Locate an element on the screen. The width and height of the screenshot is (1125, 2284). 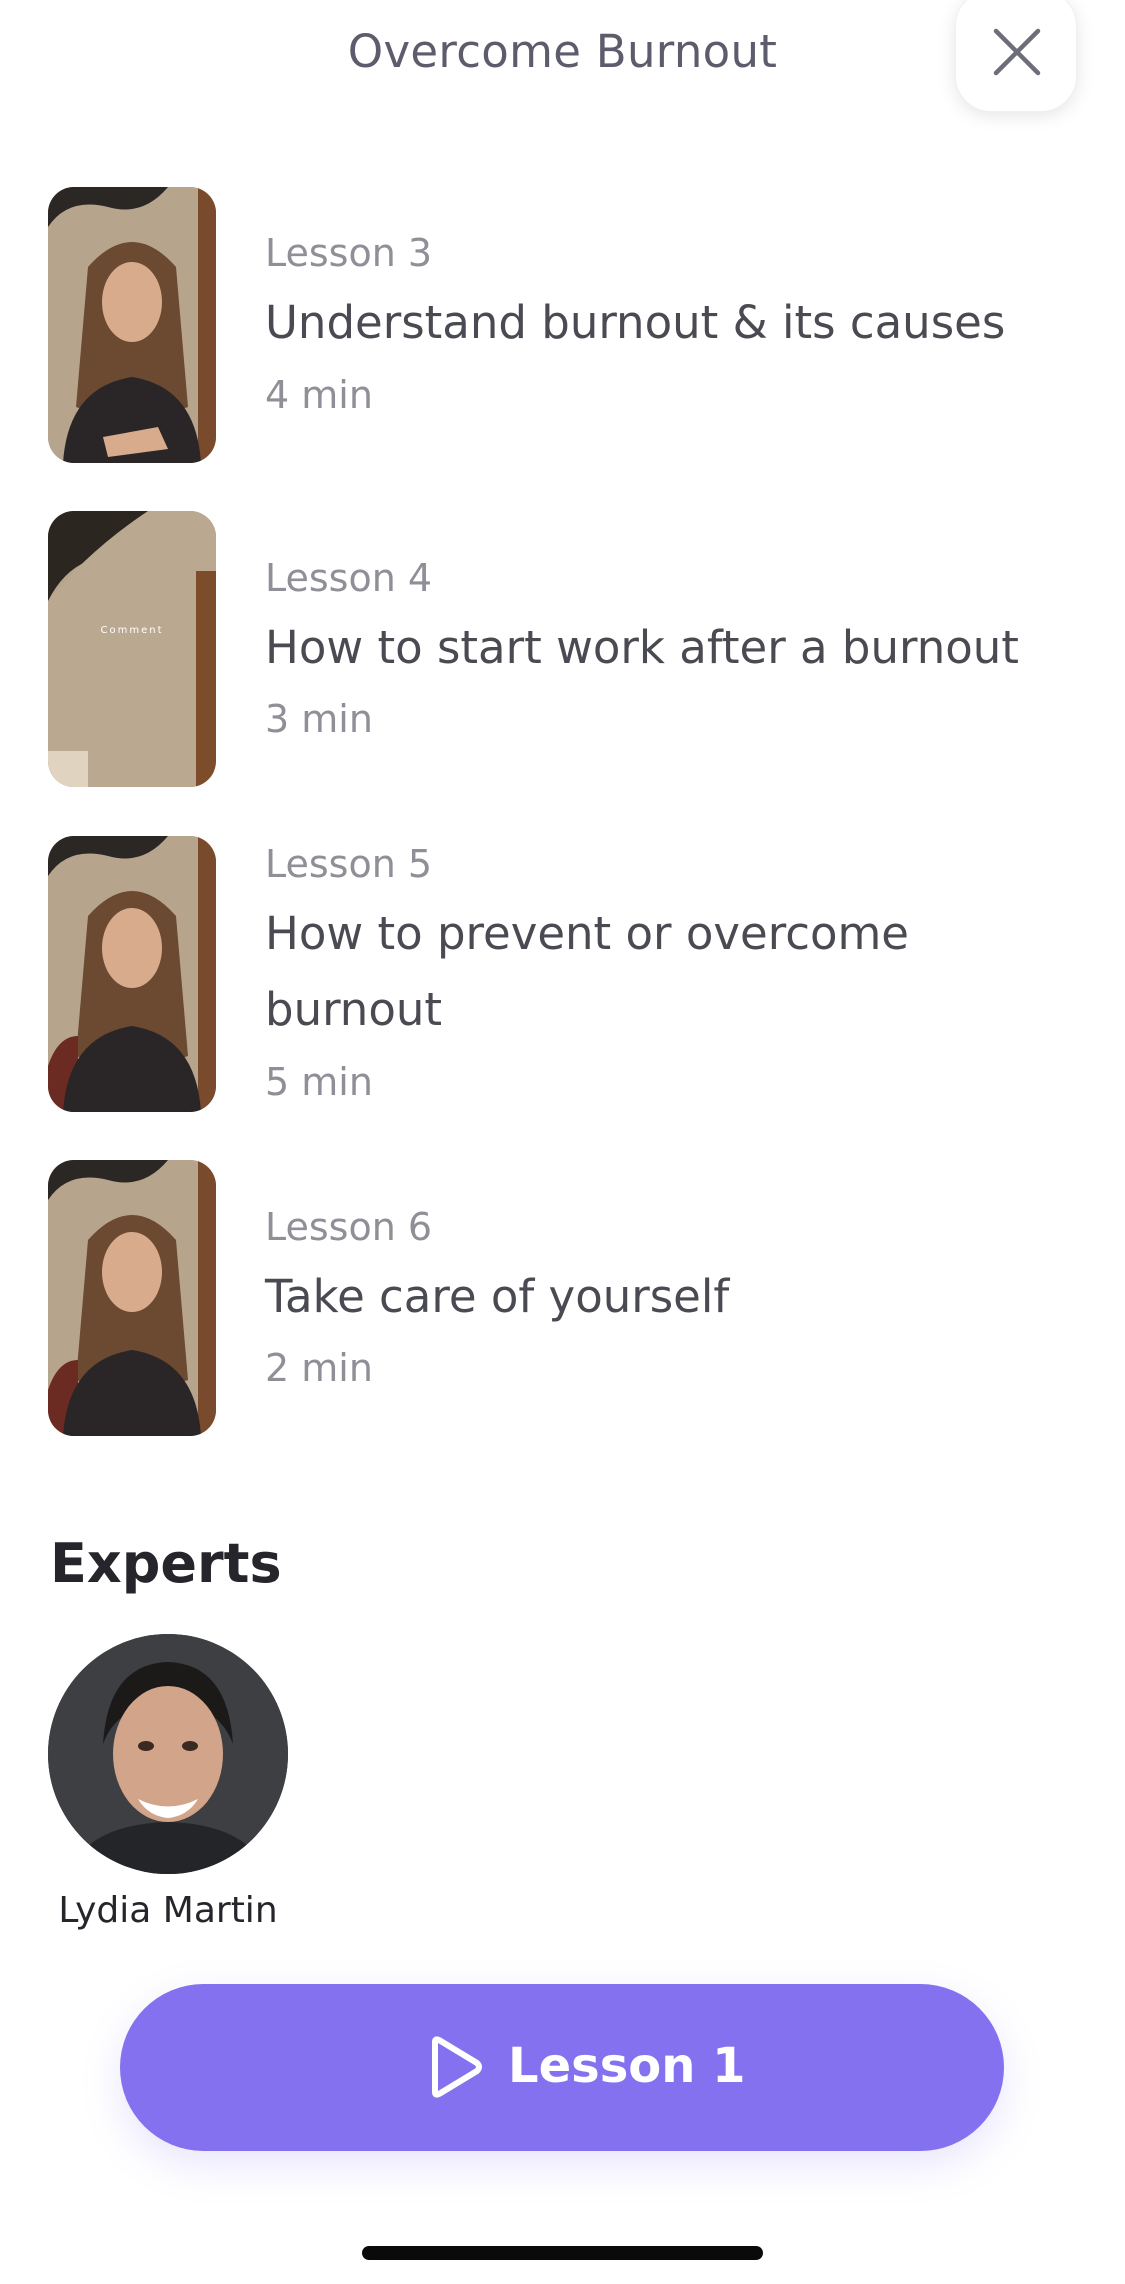
start-lesson-button: Lesson 1 is located at coordinates (562, 2067).